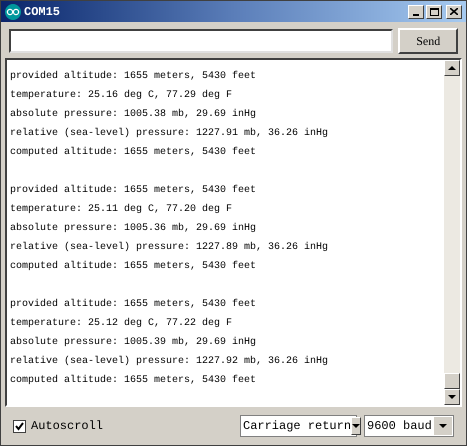  Describe the element at coordinates (121, 95) in the screenshot. I see `output-line: temperature: 25.16 deg C, 77.29 deg F` at that location.